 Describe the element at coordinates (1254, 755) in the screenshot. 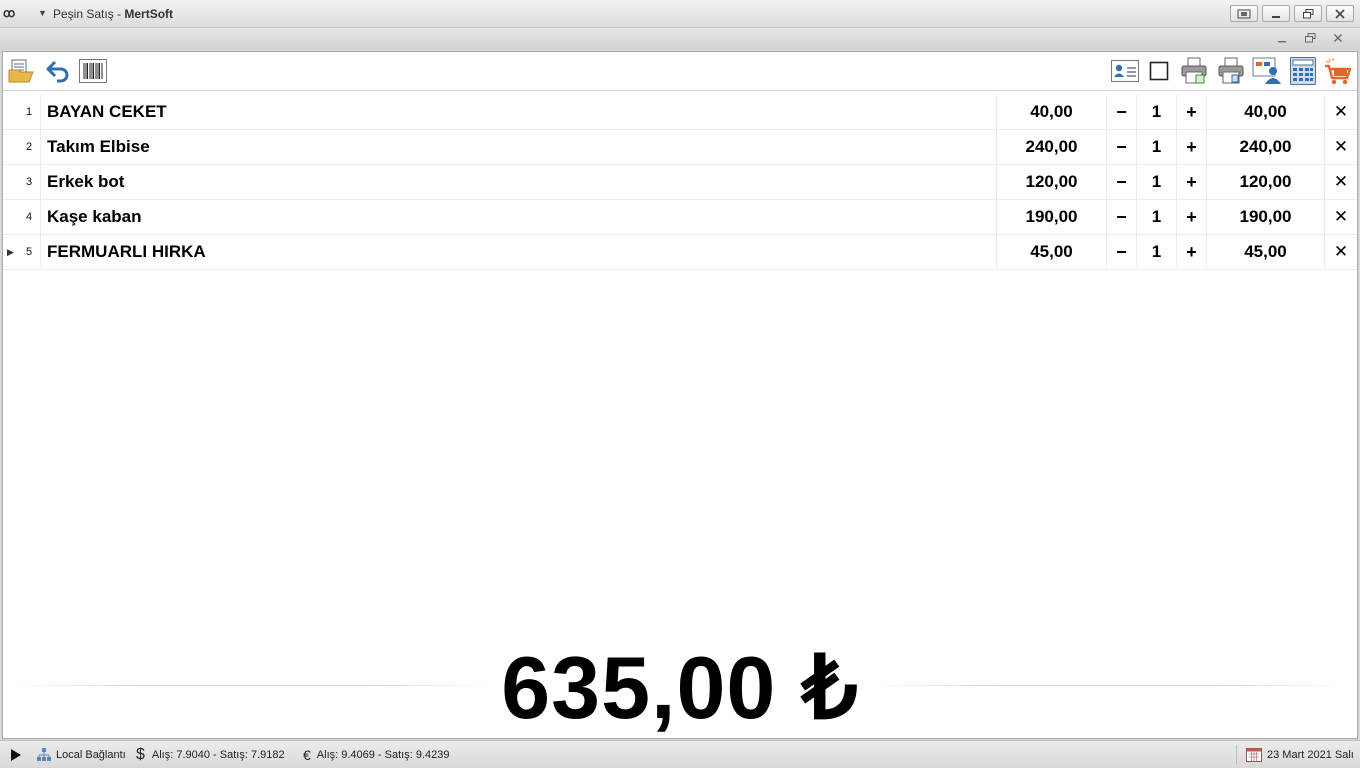

I see `calendar-icon` at that location.